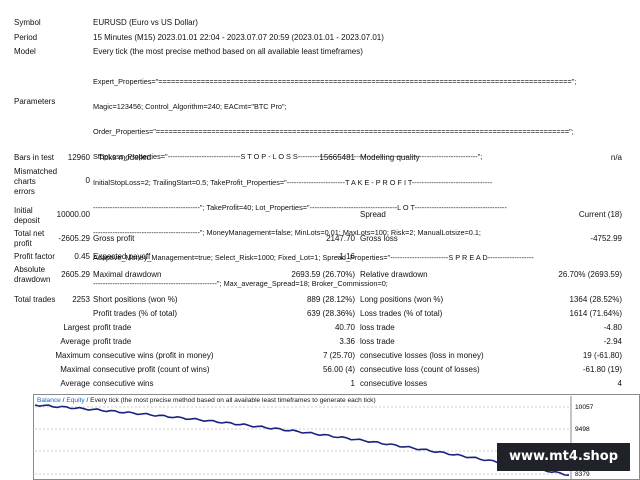 The image size is (640, 480). What do you see at coordinates (35, 299) in the screenshot?
I see `trades-label: Total trades` at bounding box center [35, 299].